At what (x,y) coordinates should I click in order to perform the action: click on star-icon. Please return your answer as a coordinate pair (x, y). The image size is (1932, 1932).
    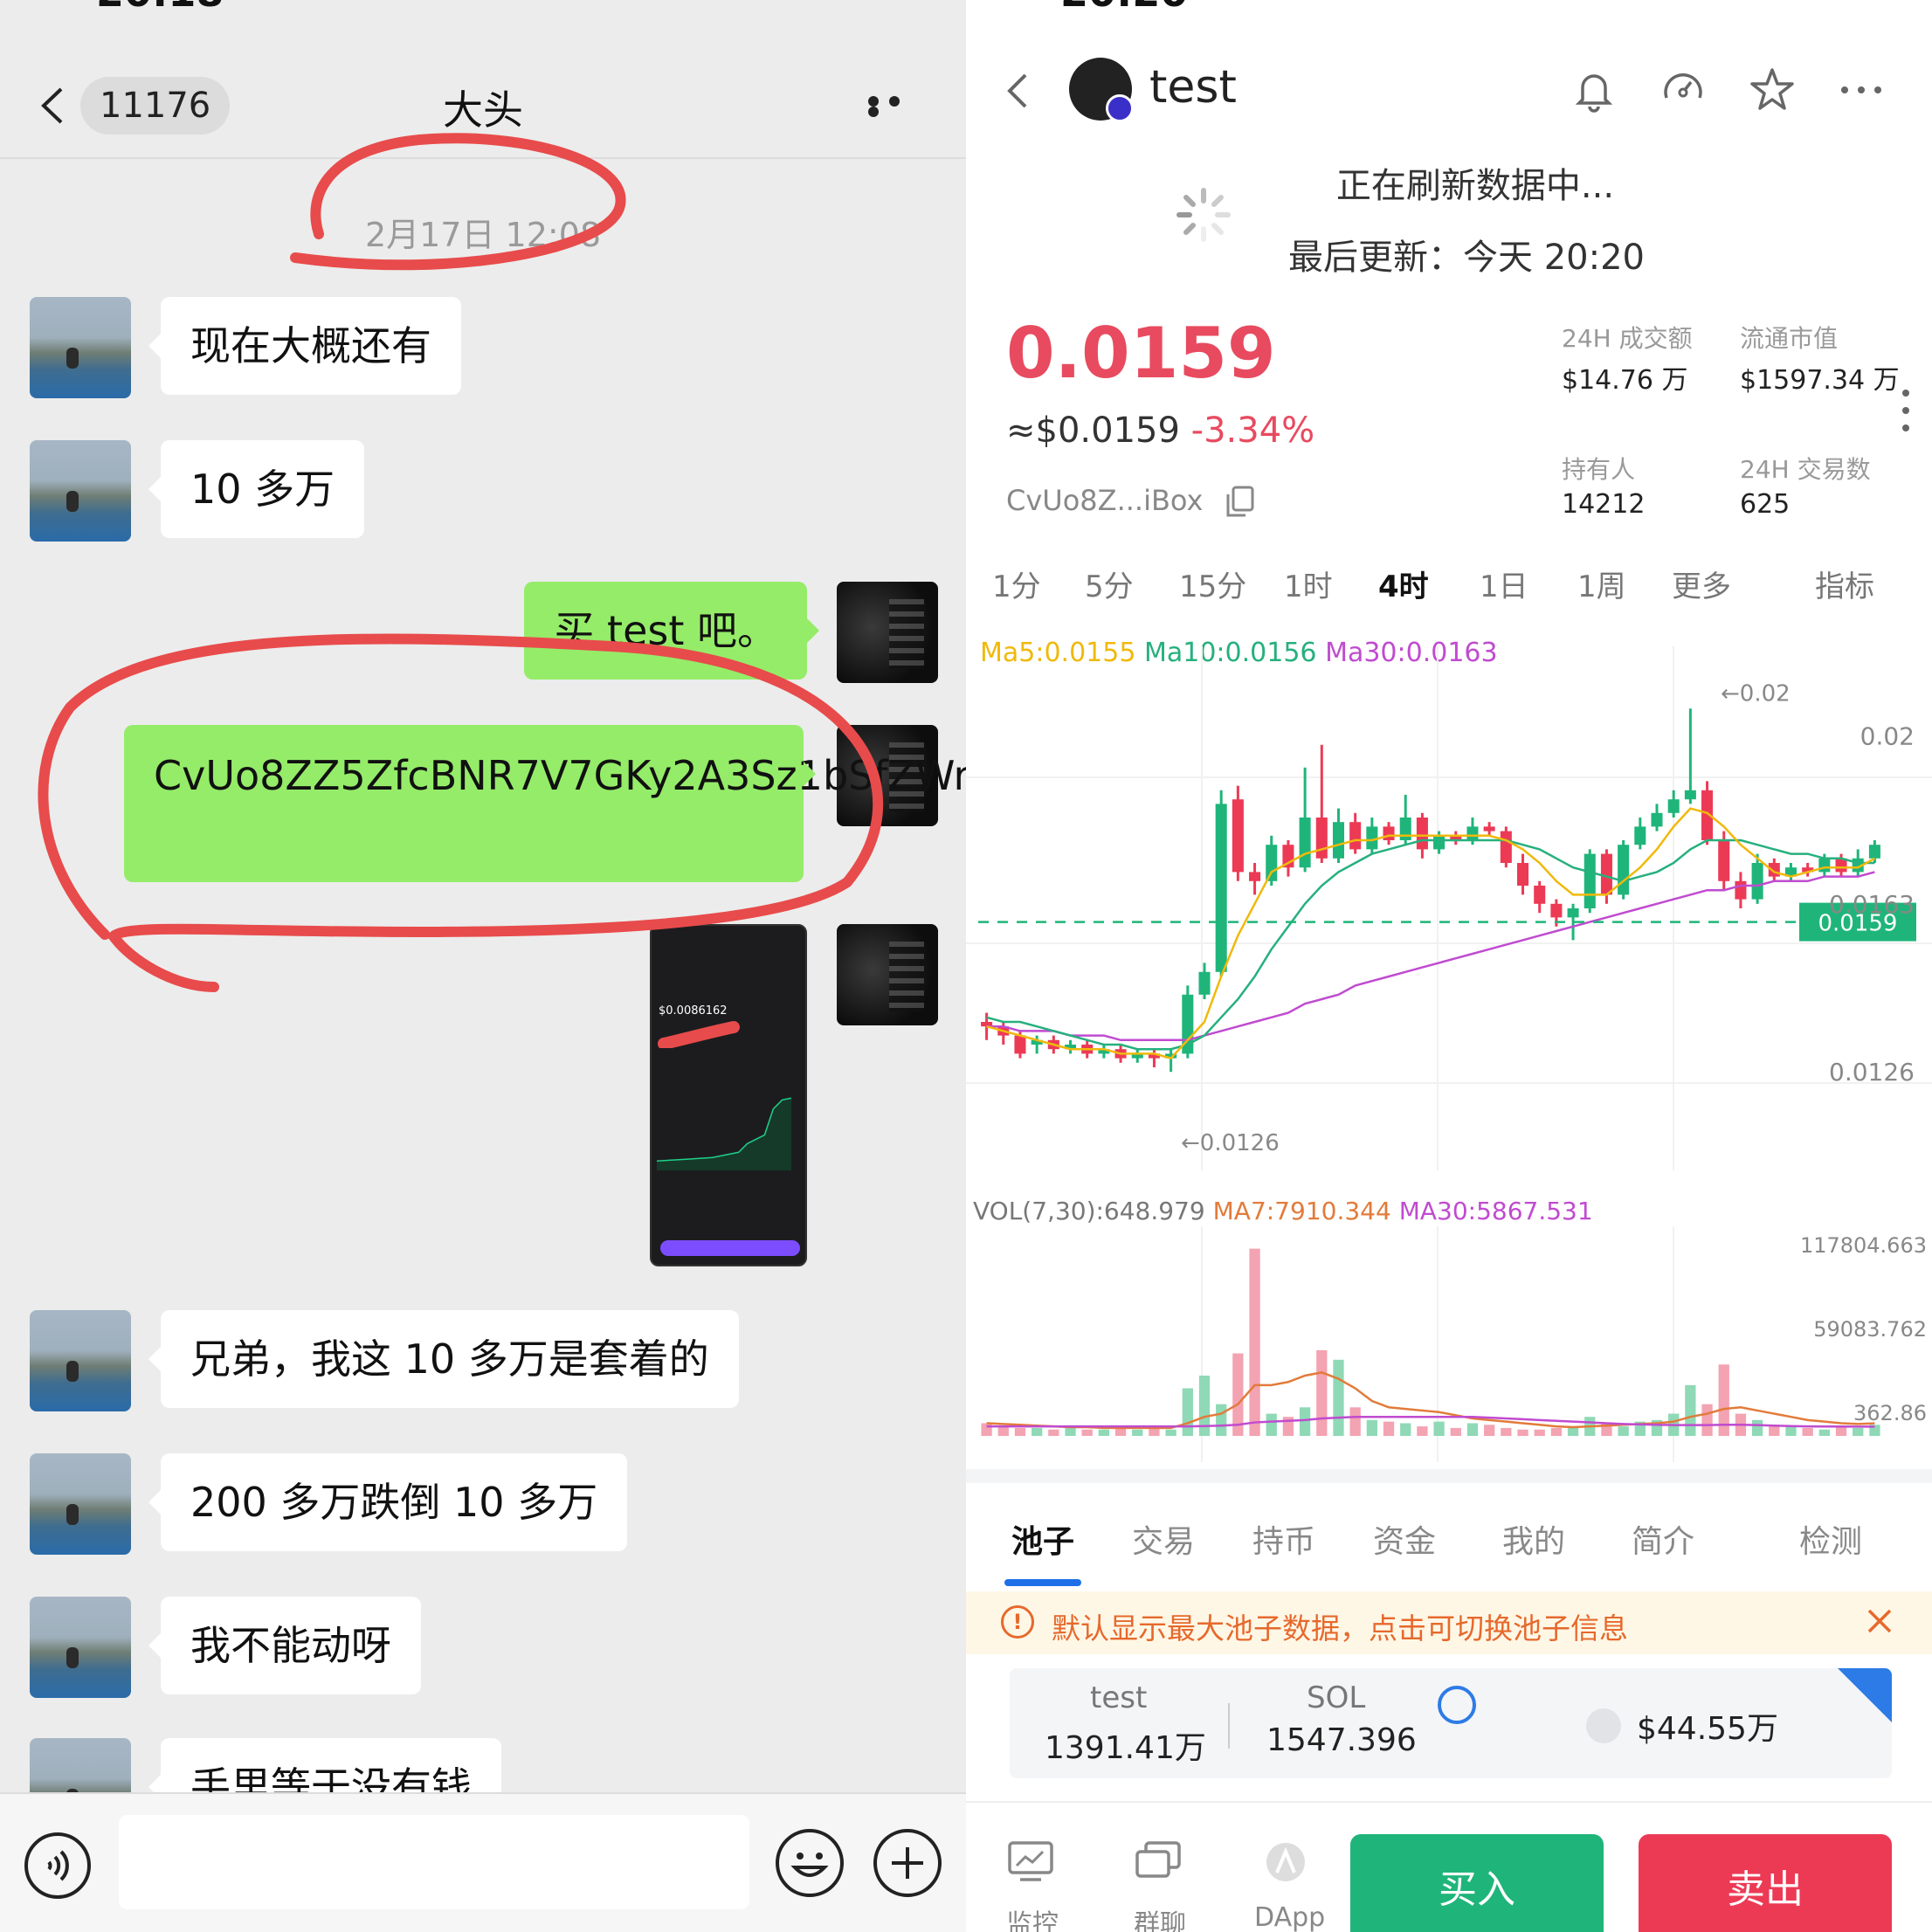
    Looking at the image, I should click on (1772, 90).